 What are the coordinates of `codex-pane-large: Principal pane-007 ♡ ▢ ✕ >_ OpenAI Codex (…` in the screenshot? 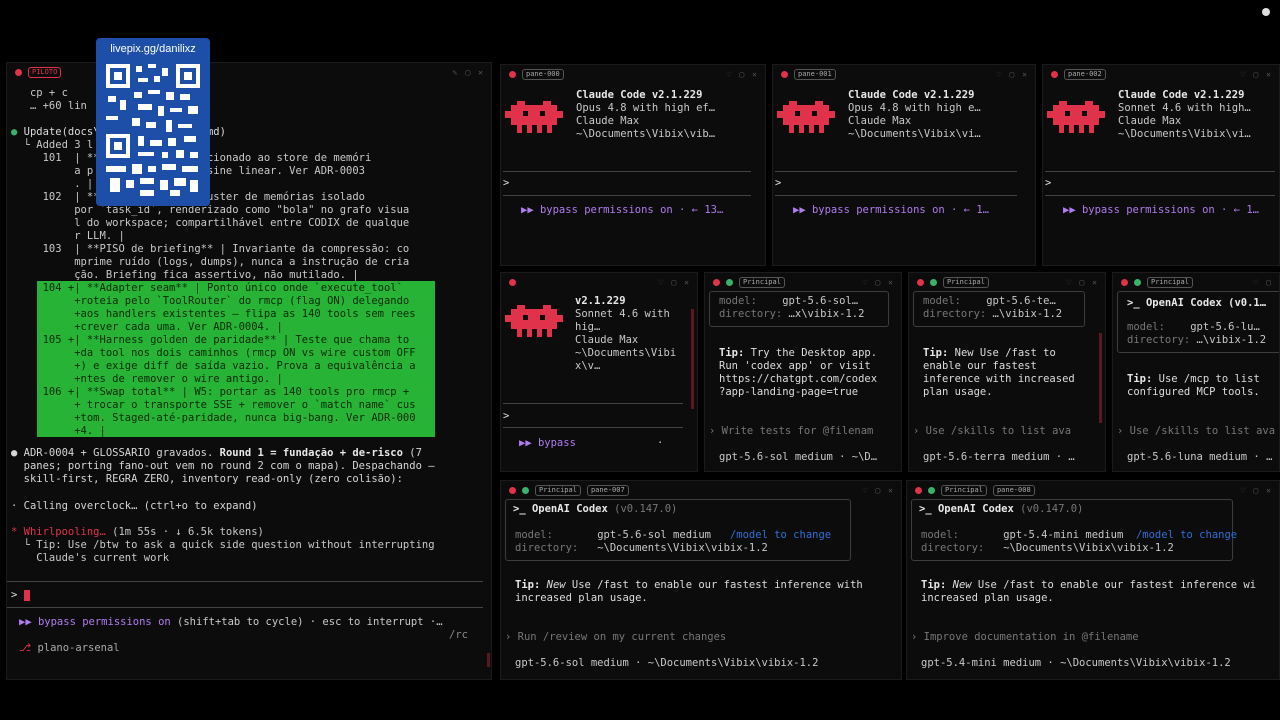 It's located at (701, 580).